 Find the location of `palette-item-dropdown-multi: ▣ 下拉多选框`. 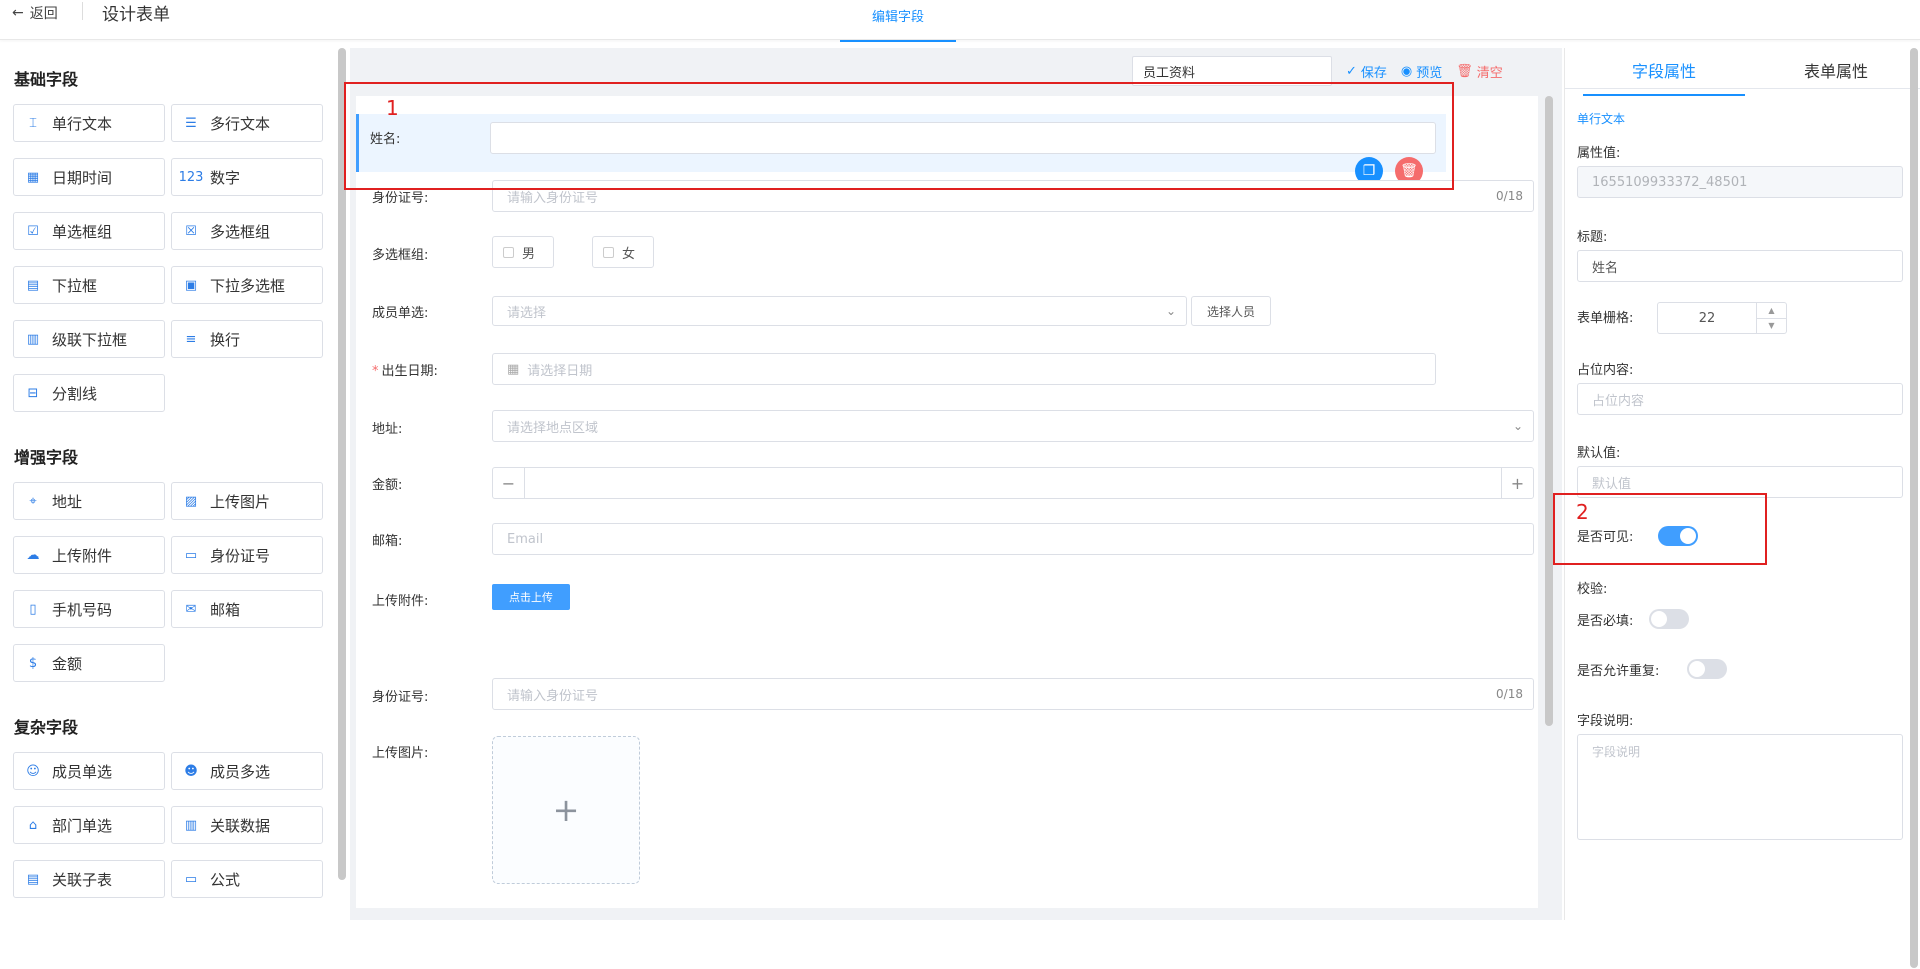

palette-item-dropdown-multi: ▣ 下拉多选框 is located at coordinates (247, 285).